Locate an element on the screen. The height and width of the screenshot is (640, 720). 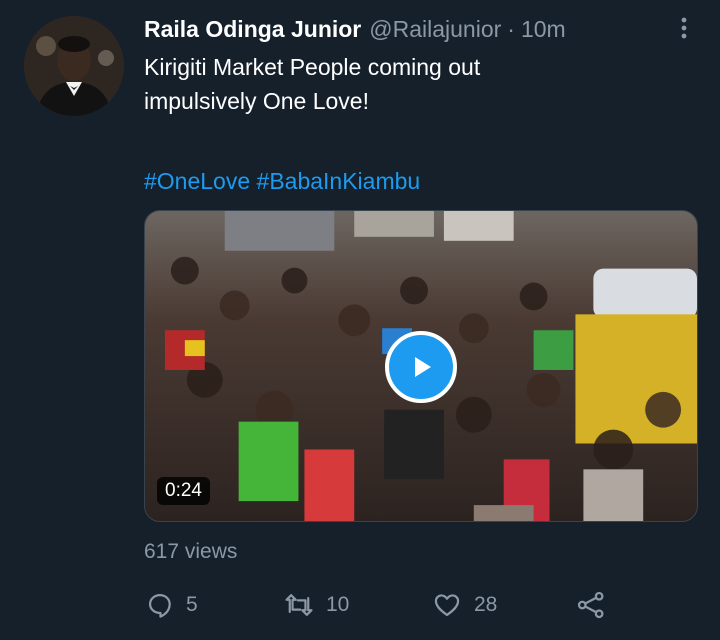
share-icon is located at coordinates (590, 605).